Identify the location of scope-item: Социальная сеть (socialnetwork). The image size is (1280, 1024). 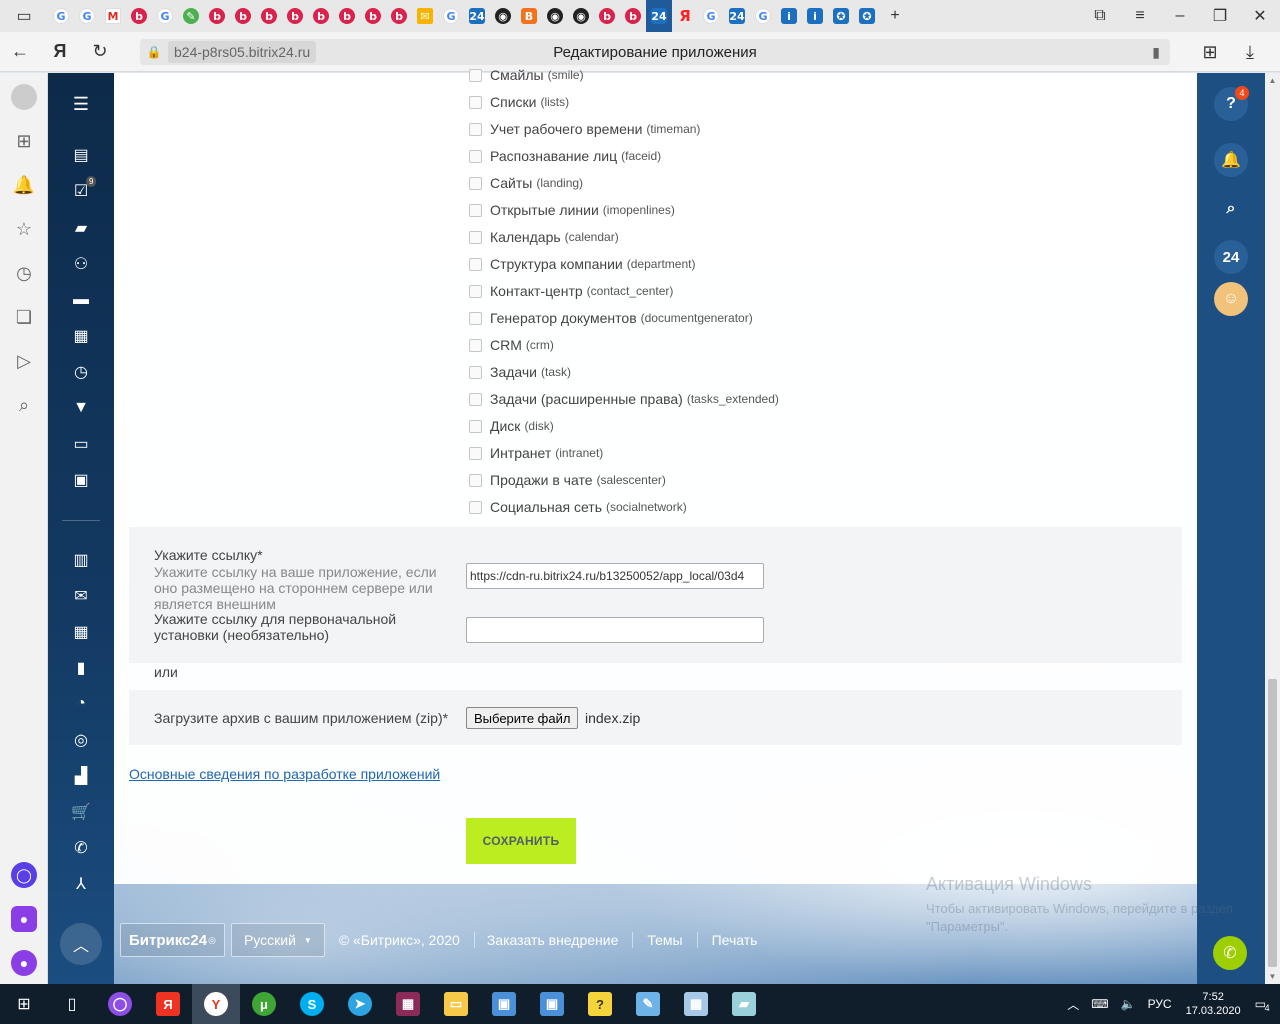
(578, 507).